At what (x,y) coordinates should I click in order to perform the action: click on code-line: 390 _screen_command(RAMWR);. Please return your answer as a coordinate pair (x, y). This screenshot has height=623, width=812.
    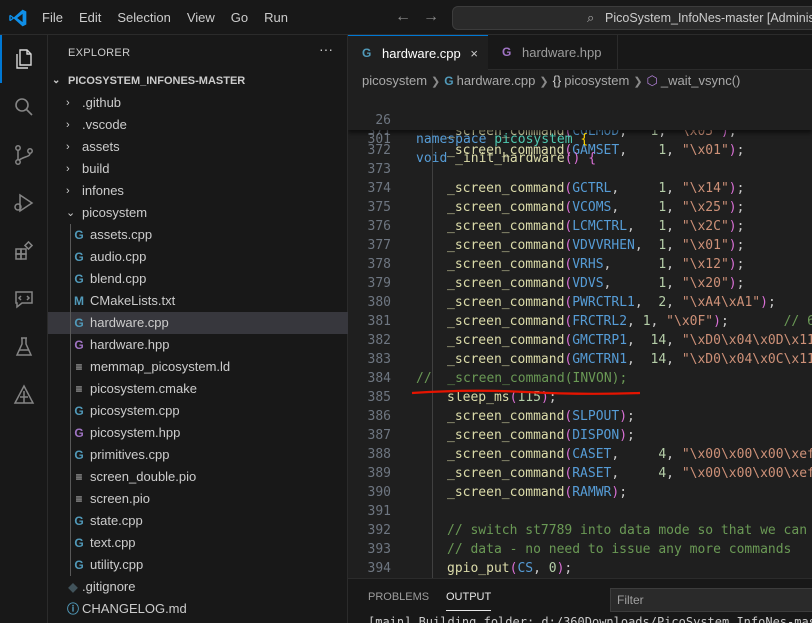
    Looking at the image, I should click on (580, 492).